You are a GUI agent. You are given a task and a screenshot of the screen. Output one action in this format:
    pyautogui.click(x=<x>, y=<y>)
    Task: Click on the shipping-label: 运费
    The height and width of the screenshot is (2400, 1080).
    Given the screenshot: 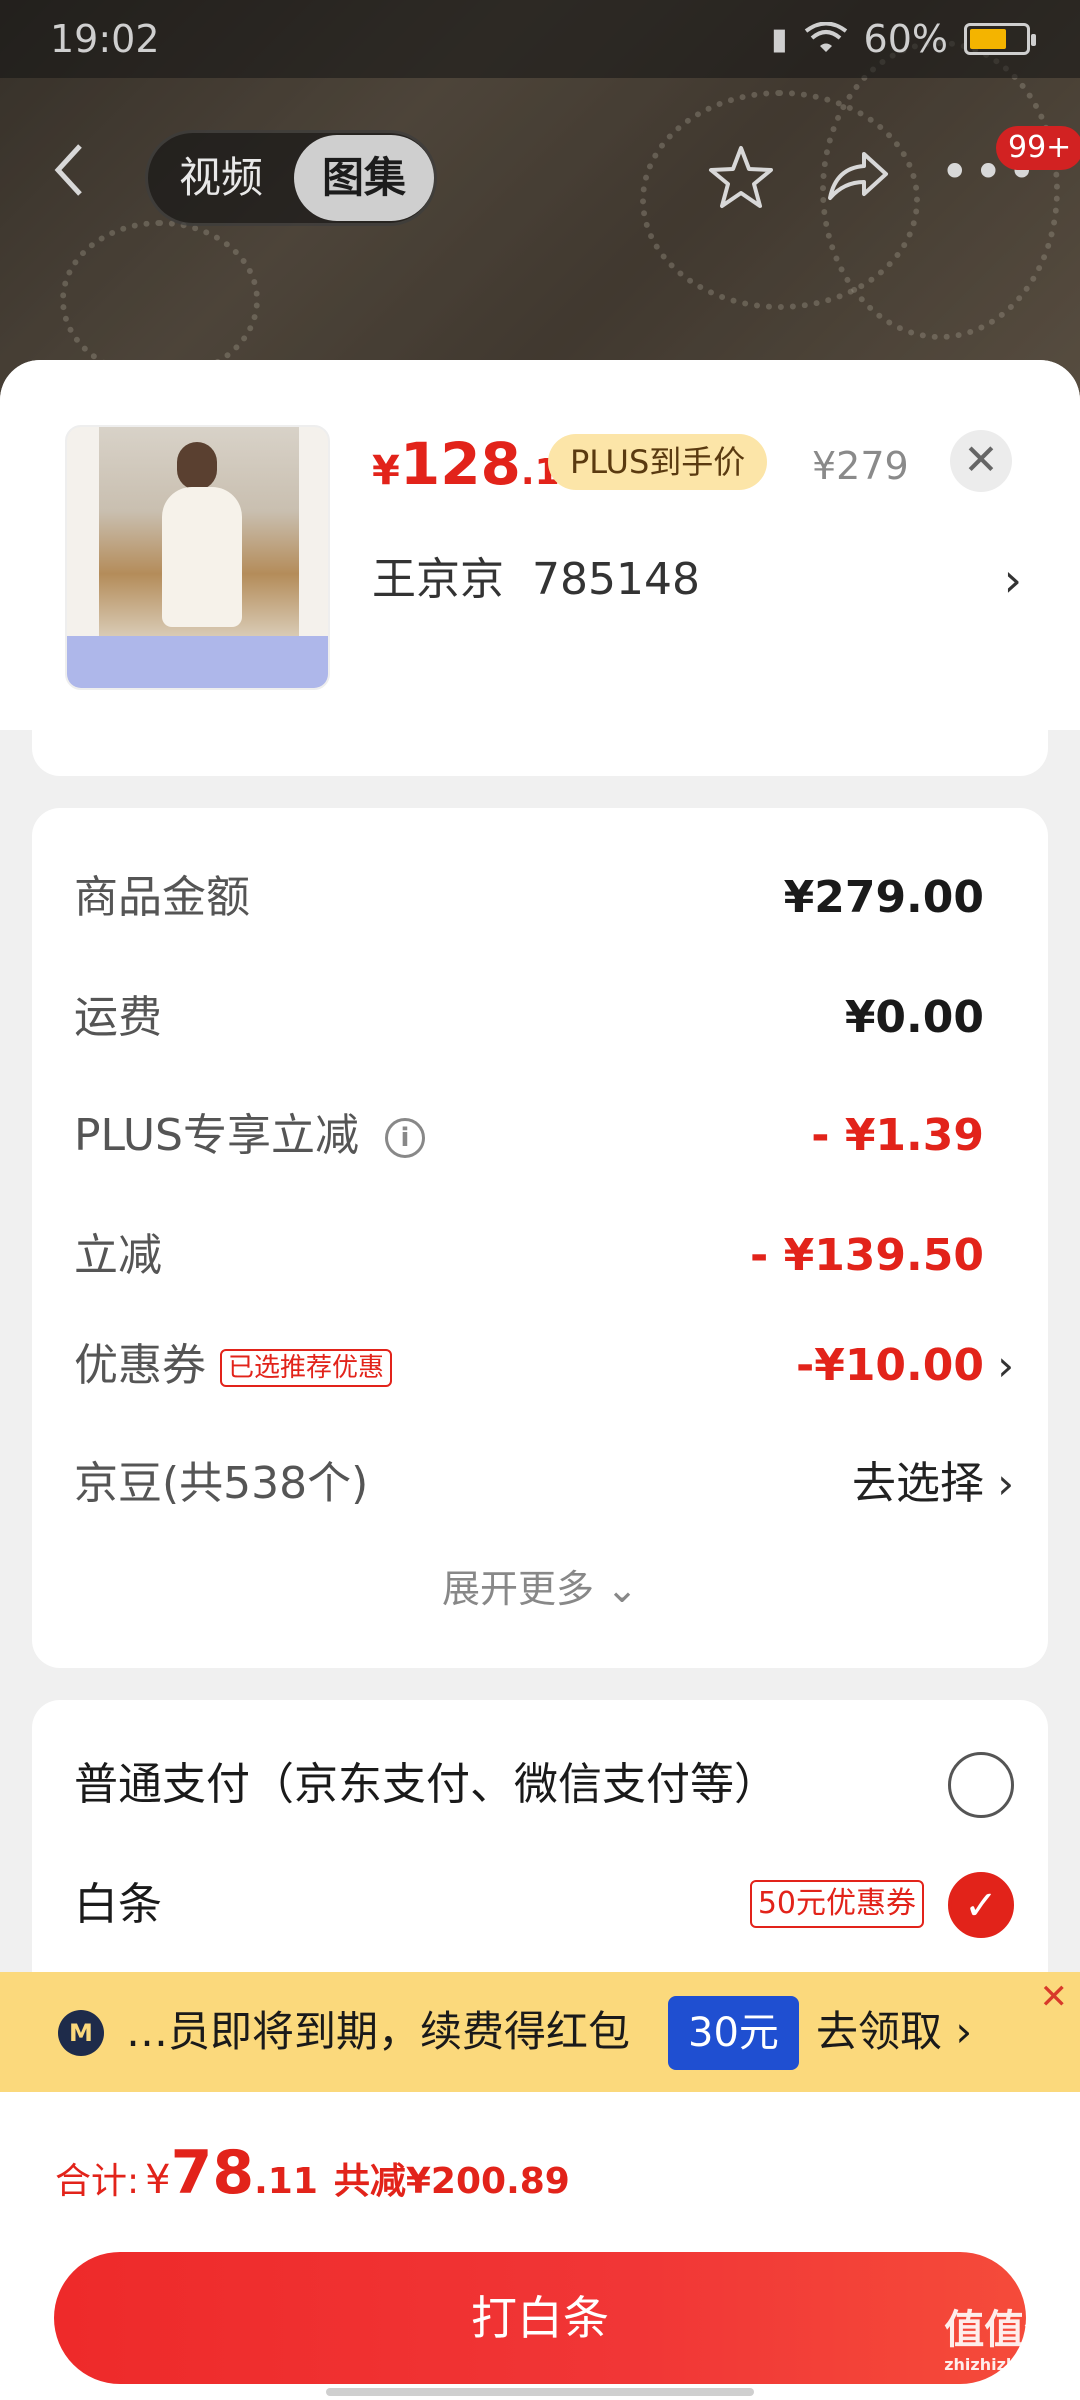 What is the action you would take?
    pyautogui.click(x=118, y=1017)
    